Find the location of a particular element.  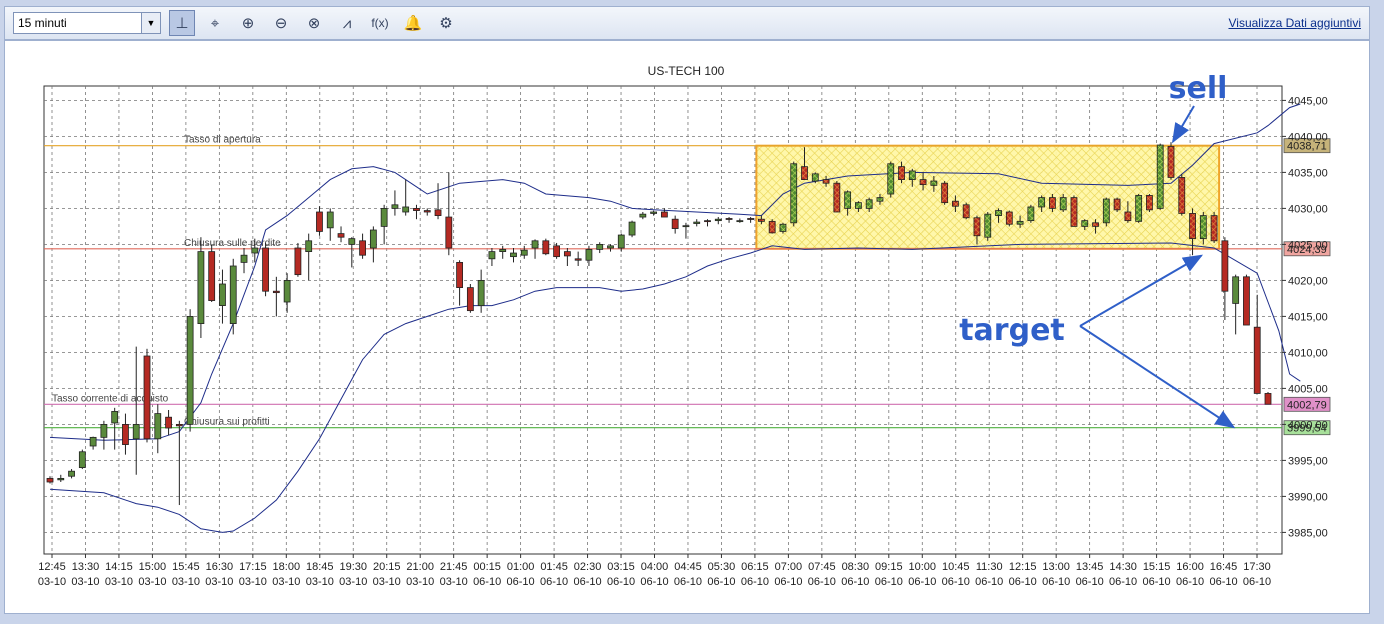

y-tick-label: 4000,00 is located at coordinates (1308, 425).